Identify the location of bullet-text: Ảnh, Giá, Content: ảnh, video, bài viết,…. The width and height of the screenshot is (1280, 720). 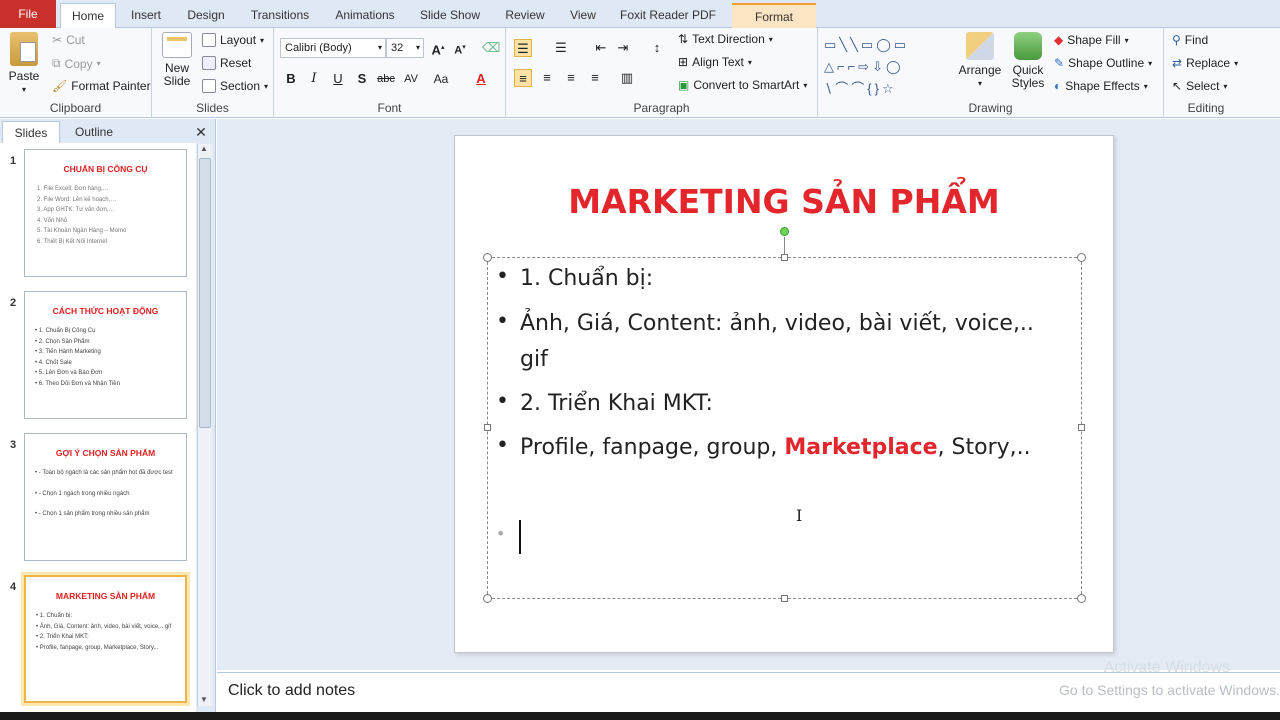
(777, 324).